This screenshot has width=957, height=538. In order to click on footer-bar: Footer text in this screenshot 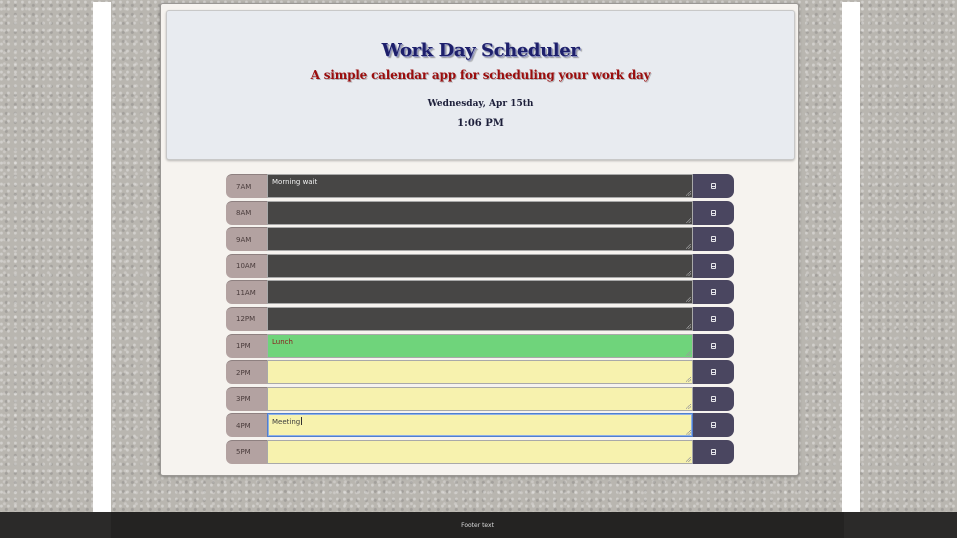, I will do `click(477, 525)`.